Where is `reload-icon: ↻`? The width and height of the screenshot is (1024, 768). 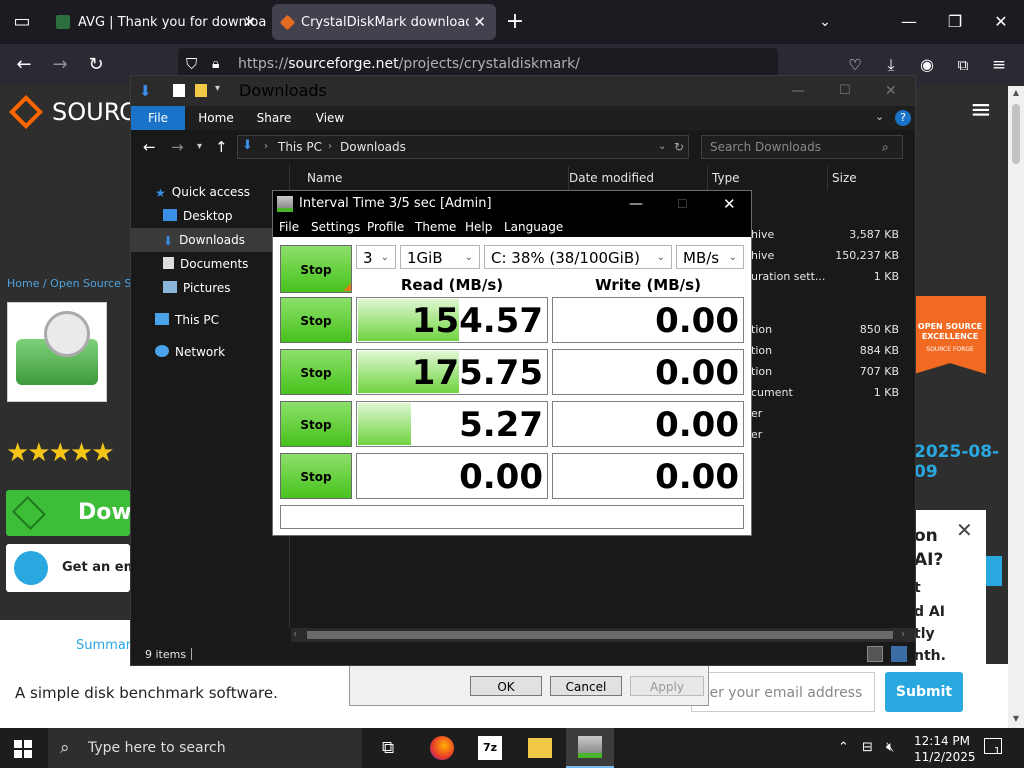
reload-icon: ↻ is located at coordinates (96, 65).